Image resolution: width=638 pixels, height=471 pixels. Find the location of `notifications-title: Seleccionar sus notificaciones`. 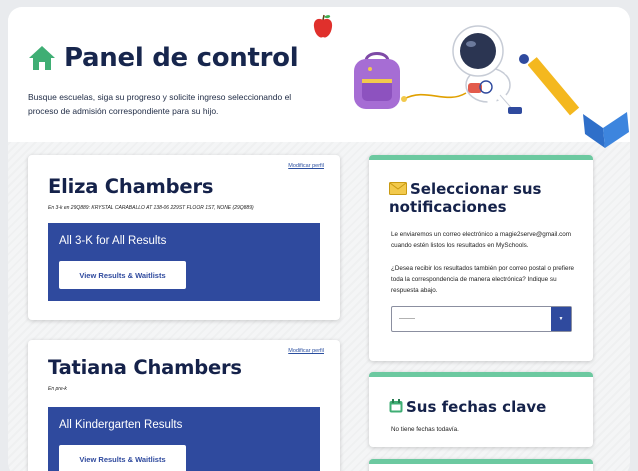

notifications-title: Seleccionar sus notificaciones is located at coordinates (465, 198).